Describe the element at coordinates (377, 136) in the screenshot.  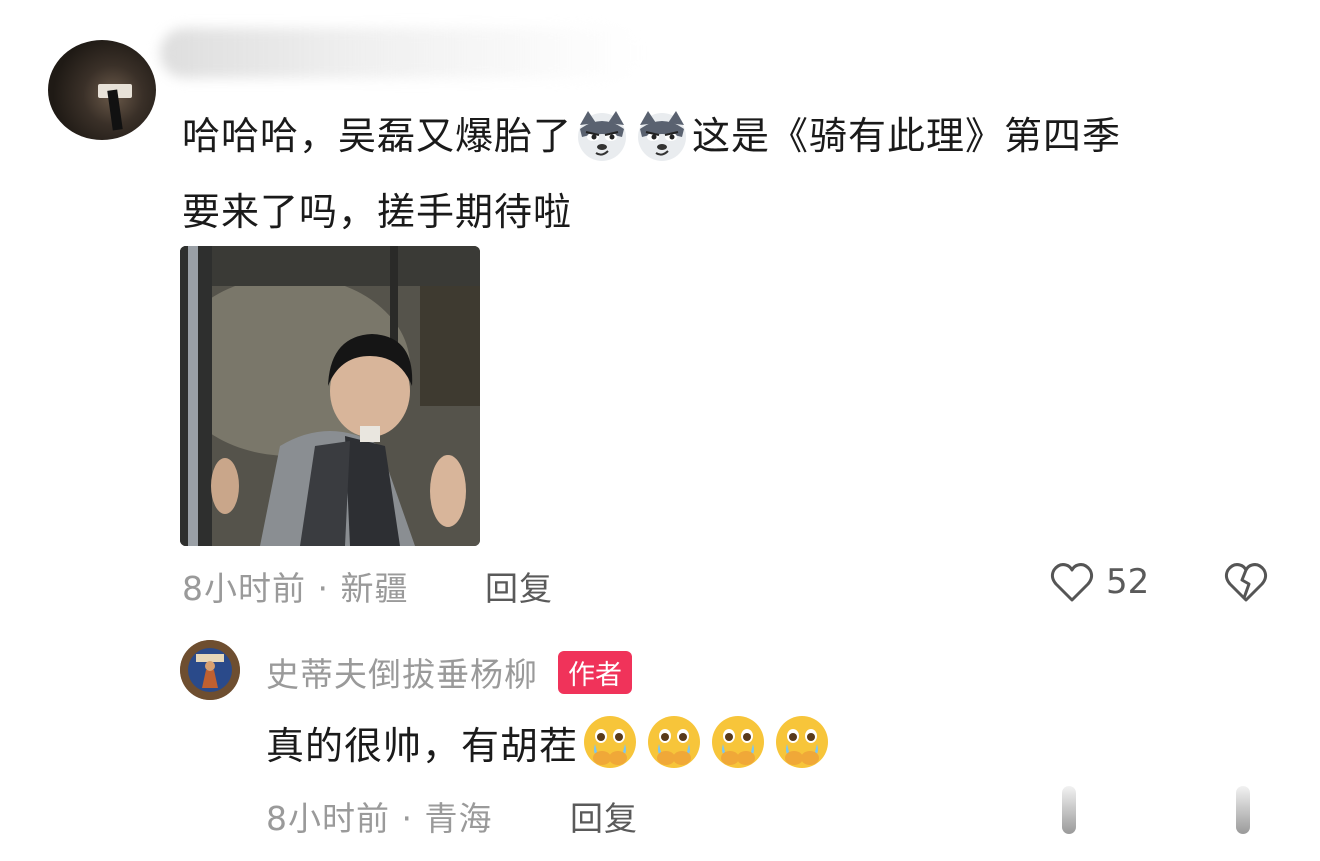
I see `comment-text-part1: 哈哈哈，吴磊又爆胎了` at that location.